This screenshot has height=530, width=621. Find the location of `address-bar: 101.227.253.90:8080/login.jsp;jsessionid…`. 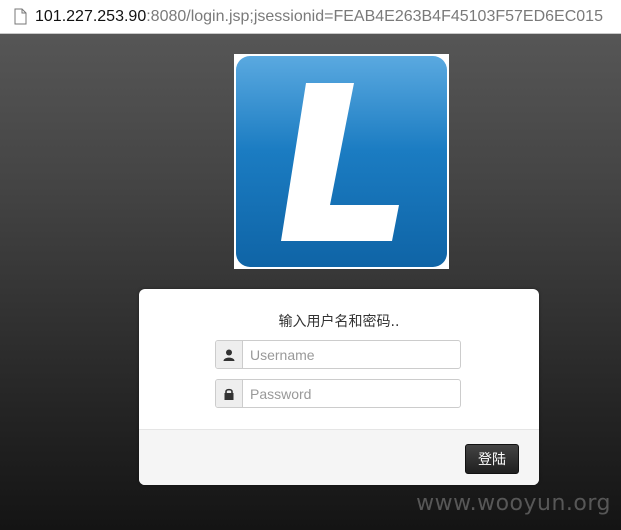

address-bar: 101.227.253.90:8080/login.jsp;jsessionid… is located at coordinates (310, 17).